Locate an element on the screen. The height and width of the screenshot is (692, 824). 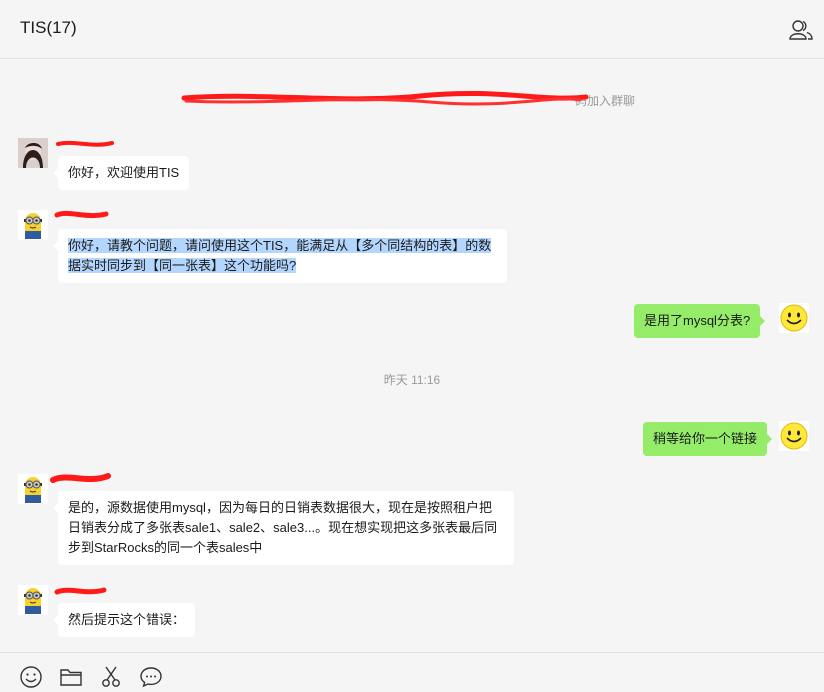
emoji-icon is located at coordinates (31, 677).